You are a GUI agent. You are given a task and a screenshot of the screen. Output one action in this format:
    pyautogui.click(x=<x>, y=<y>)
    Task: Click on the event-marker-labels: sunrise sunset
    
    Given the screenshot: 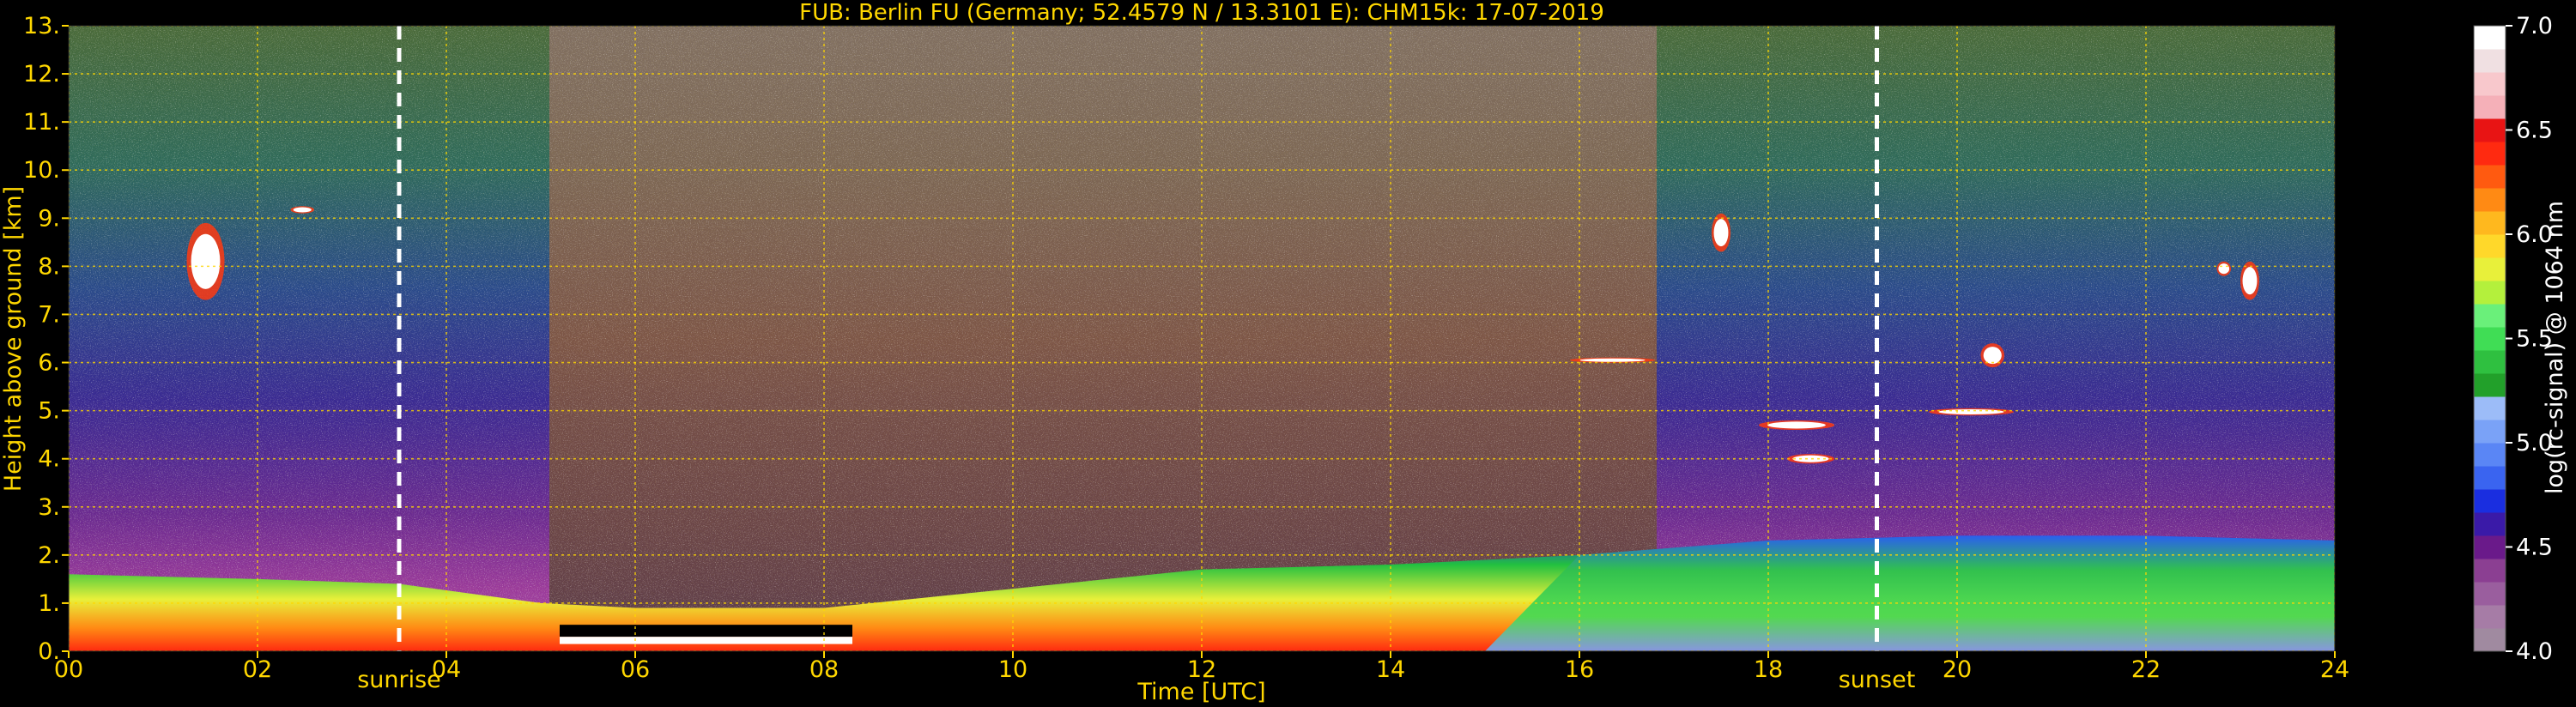 What is the action you would take?
    pyautogui.click(x=1136, y=680)
    